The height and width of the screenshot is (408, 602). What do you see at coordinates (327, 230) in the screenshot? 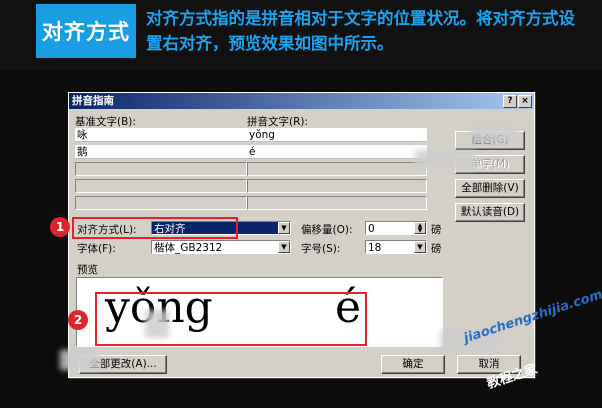
I see `offset-label: 偏移量(O):` at bounding box center [327, 230].